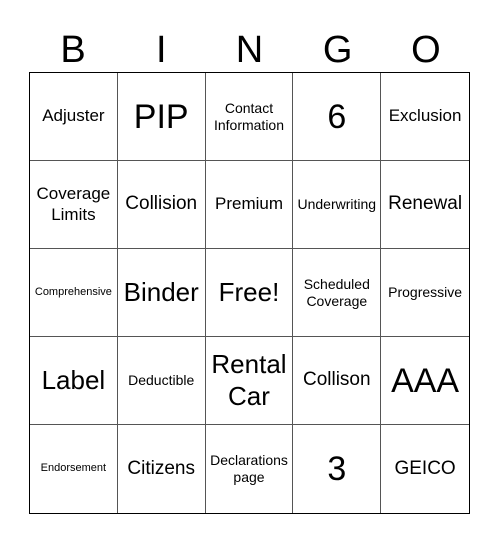 The image size is (500, 544). What do you see at coordinates (161, 50) in the screenshot?
I see `header-letter-i: I` at bounding box center [161, 50].